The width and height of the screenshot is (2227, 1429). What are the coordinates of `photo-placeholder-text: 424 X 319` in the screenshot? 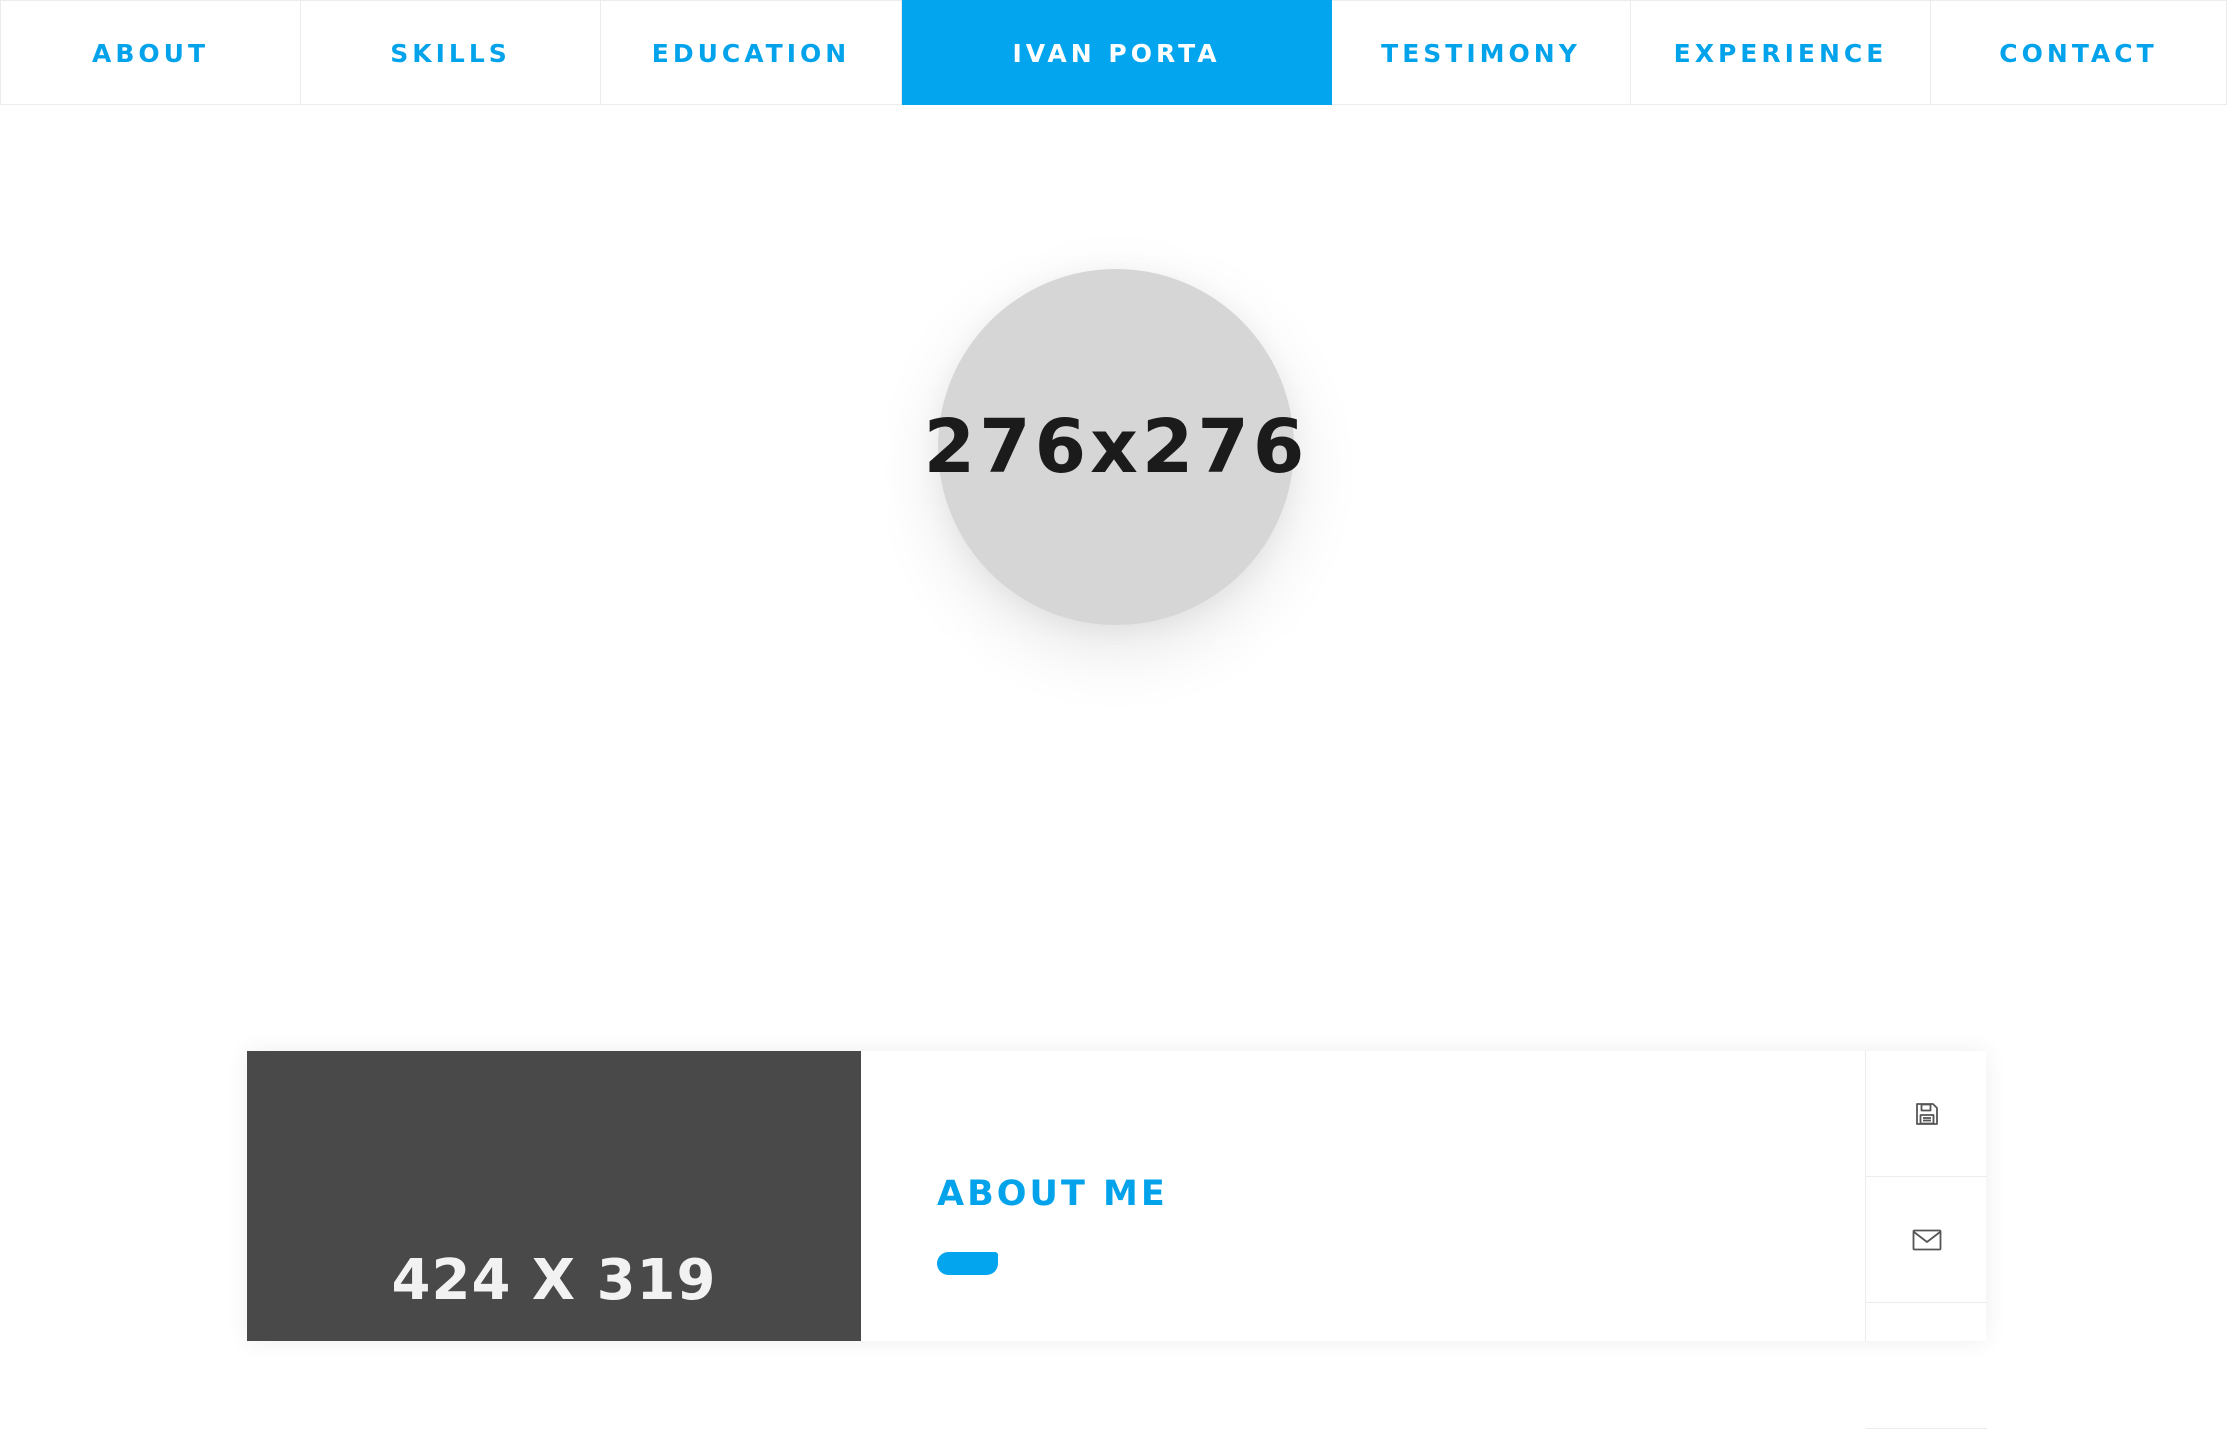 It's located at (554, 1280).